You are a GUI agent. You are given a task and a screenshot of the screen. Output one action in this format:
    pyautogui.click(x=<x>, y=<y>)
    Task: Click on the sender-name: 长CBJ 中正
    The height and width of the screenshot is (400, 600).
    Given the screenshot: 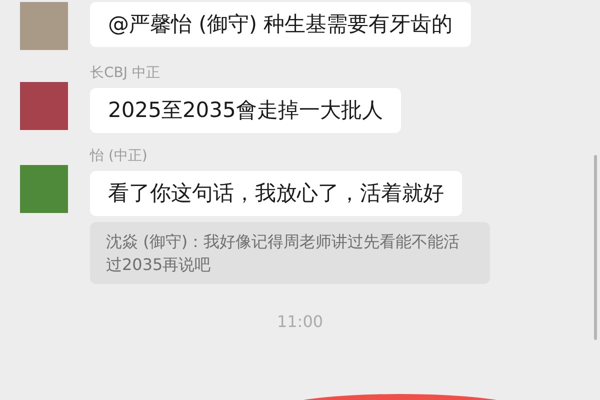 What is the action you would take?
    pyautogui.click(x=125, y=73)
    